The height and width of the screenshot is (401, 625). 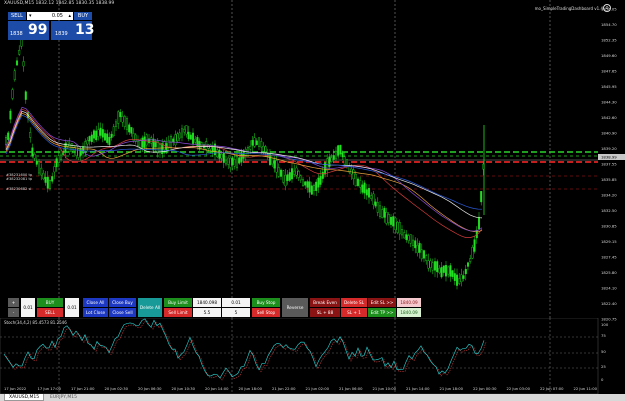 What do you see at coordinates (295, 307) in the screenshot?
I see `reverse-button: Reverse` at bounding box center [295, 307].